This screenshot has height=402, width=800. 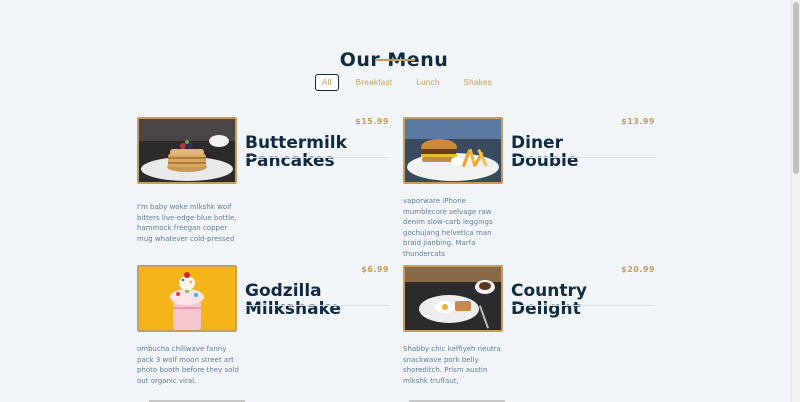 What do you see at coordinates (327, 82) in the screenshot?
I see `filter-all-button: All` at bounding box center [327, 82].